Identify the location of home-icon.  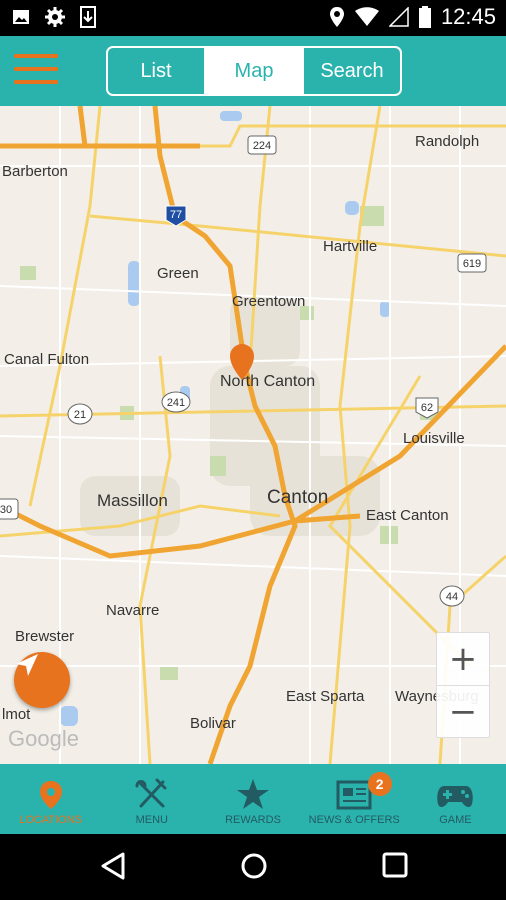
(254, 866).